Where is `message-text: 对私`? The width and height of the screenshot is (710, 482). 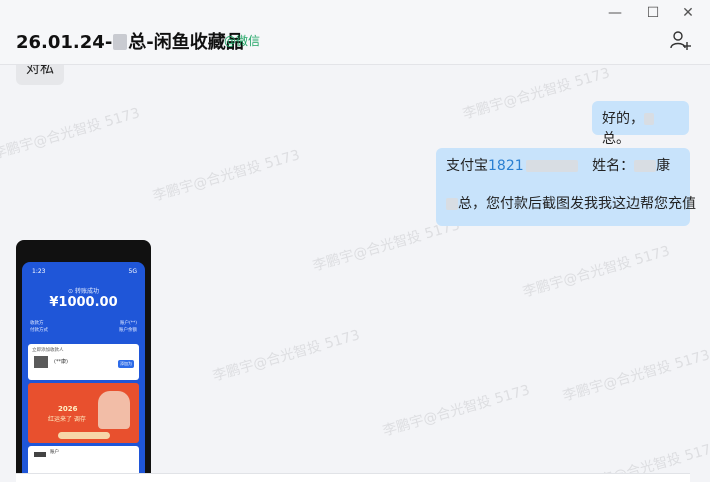
message-text: 对私 is located at coordinates (40, 71).